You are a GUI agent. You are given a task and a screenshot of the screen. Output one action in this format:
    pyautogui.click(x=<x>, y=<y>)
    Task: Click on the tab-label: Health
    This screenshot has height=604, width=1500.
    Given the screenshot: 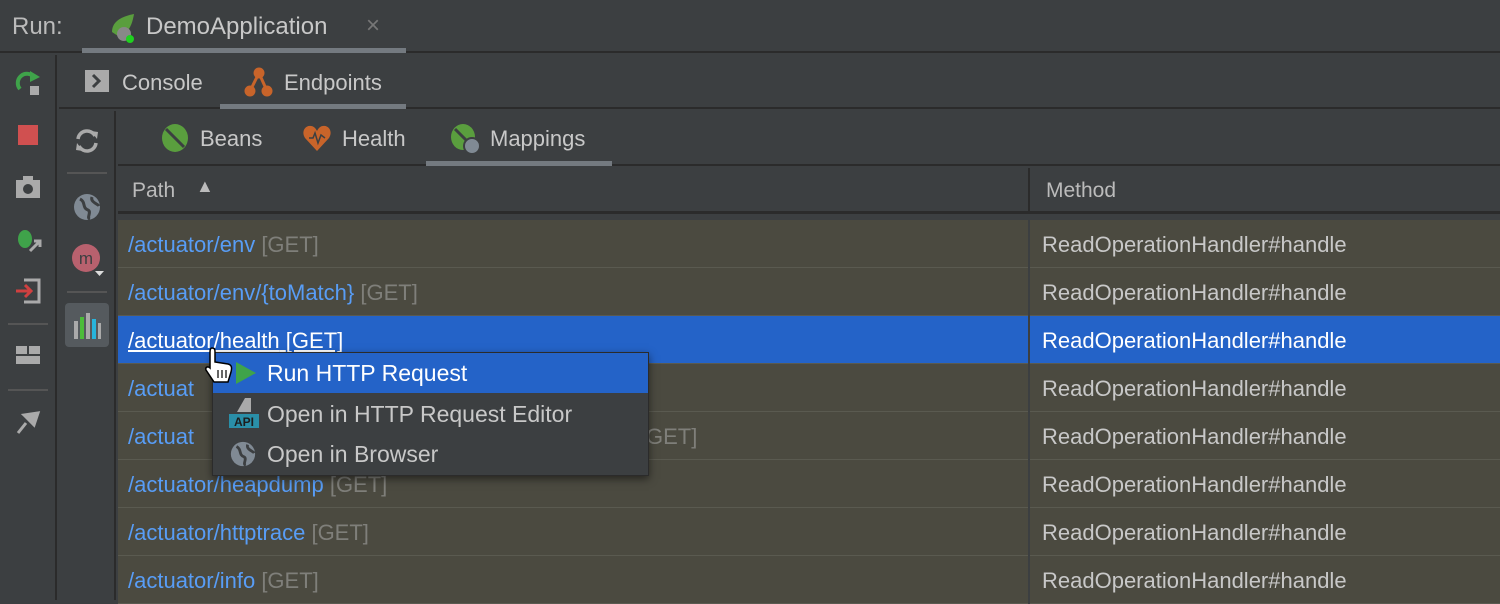 What is the action you would take?
    pyautogui.click(x=374, y=138)
    